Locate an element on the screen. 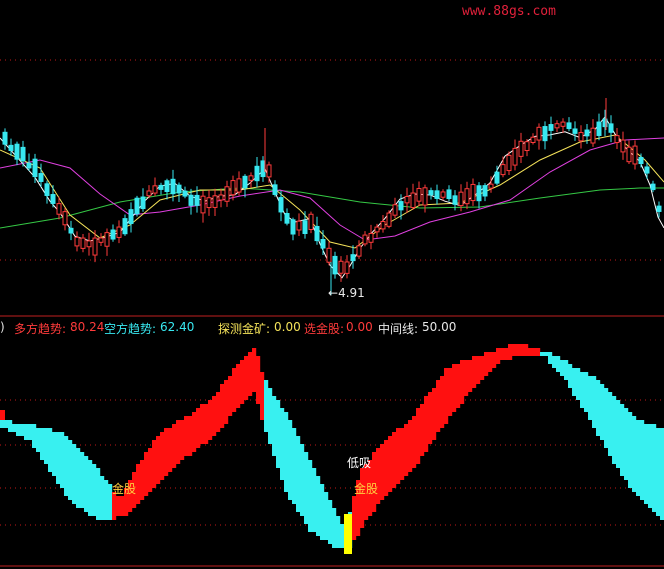 The height and width of the screenshot is (569, 664). legend-prefix: ) is located at coordinates (2, 327).